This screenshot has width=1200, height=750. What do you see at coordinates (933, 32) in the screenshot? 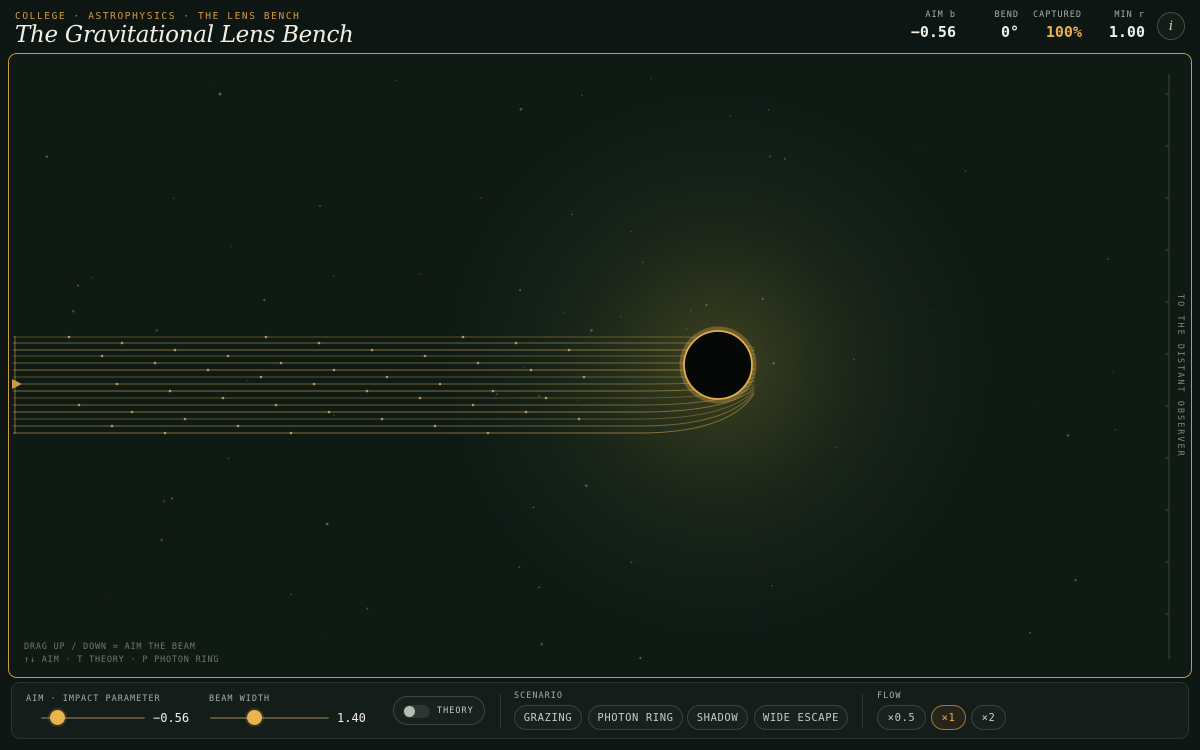
I see `stat-aim-value: −0.56` at bounding box center [933, 32].